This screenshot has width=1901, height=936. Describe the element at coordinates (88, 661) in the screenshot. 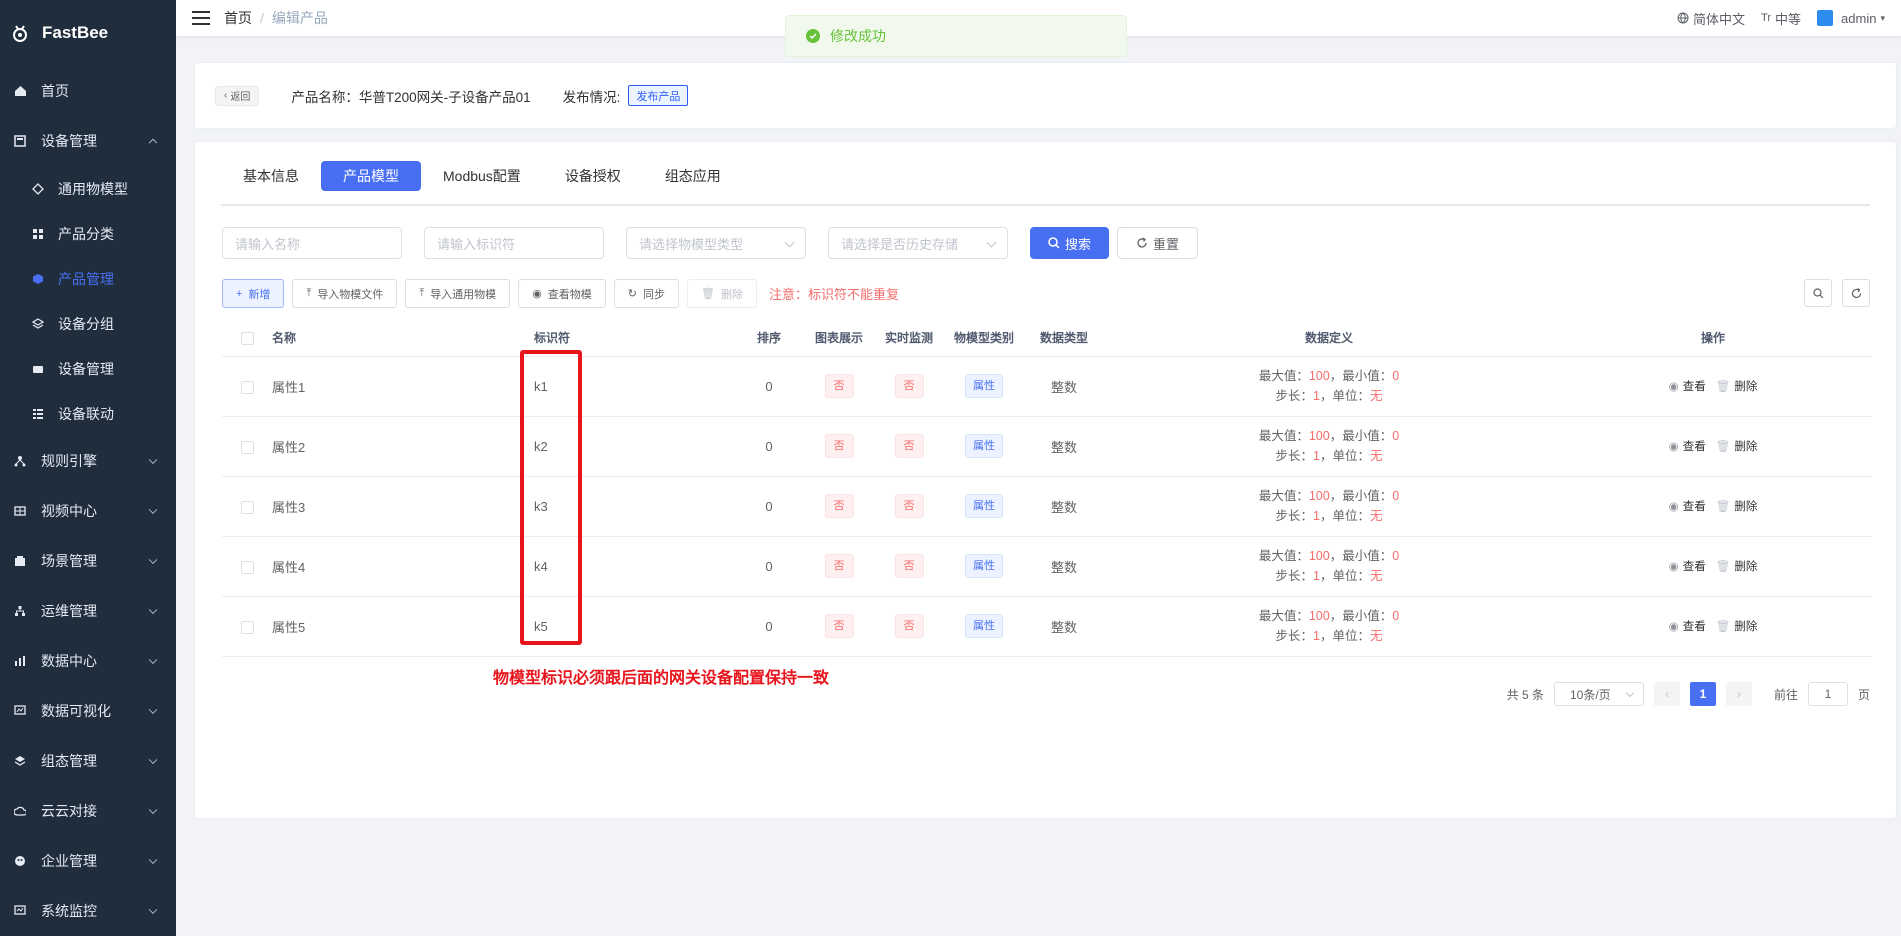

I see `sidebar-item-data-center: 数据中心` at that location.